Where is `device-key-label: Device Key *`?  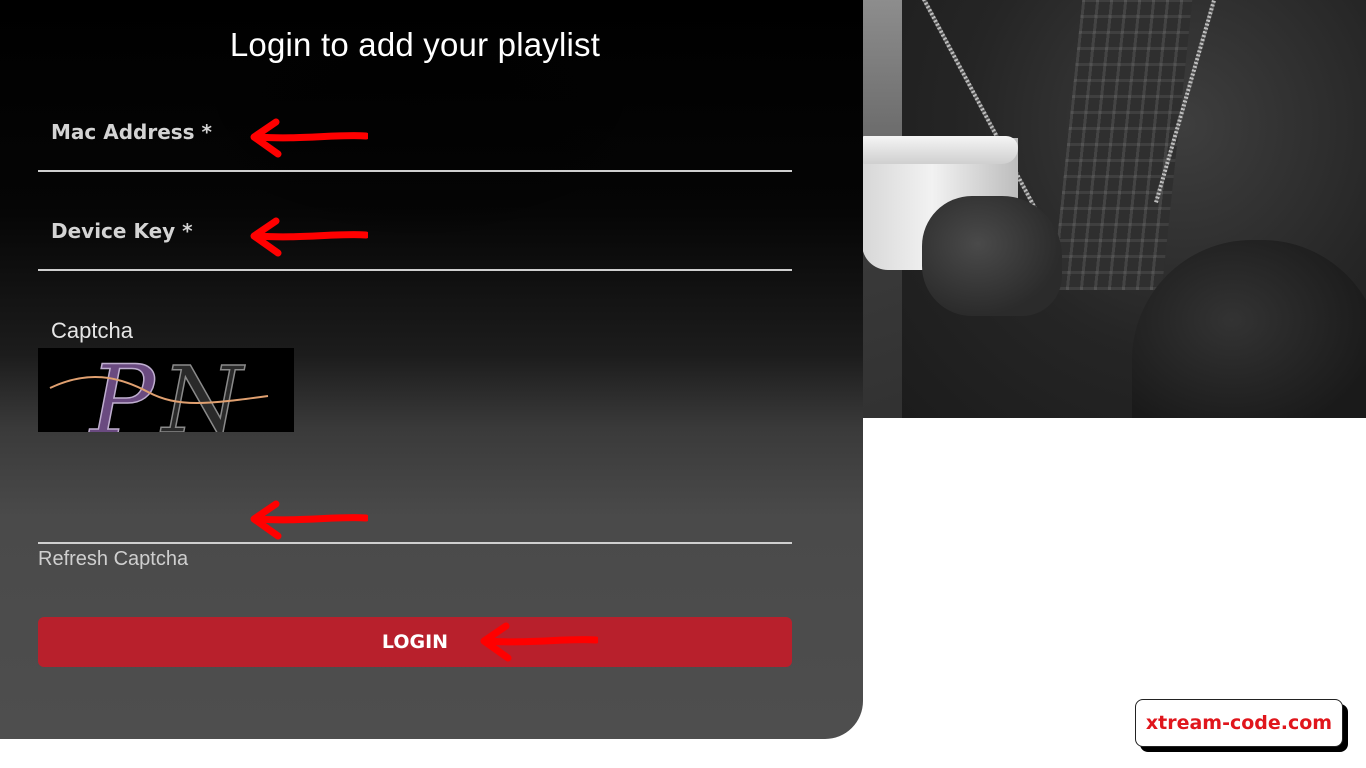 device-key-label: Device Key * is located at coordinates (122, 231).